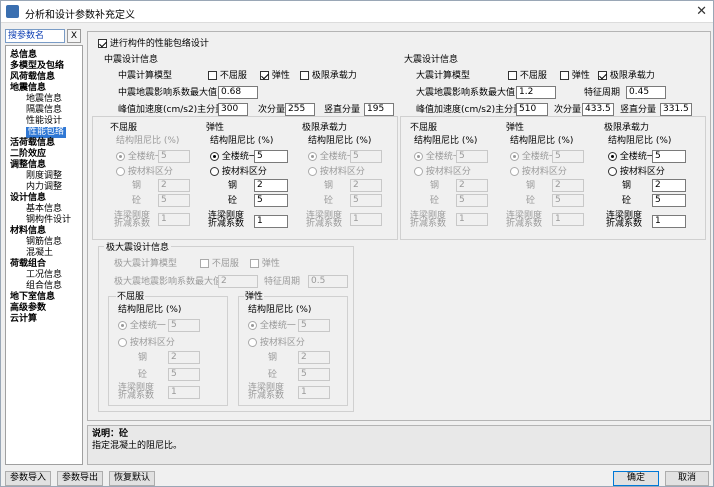  Describe the element at coordinates (80, 478) in the screenshot. I see `export-button: 参数导出` at that location.